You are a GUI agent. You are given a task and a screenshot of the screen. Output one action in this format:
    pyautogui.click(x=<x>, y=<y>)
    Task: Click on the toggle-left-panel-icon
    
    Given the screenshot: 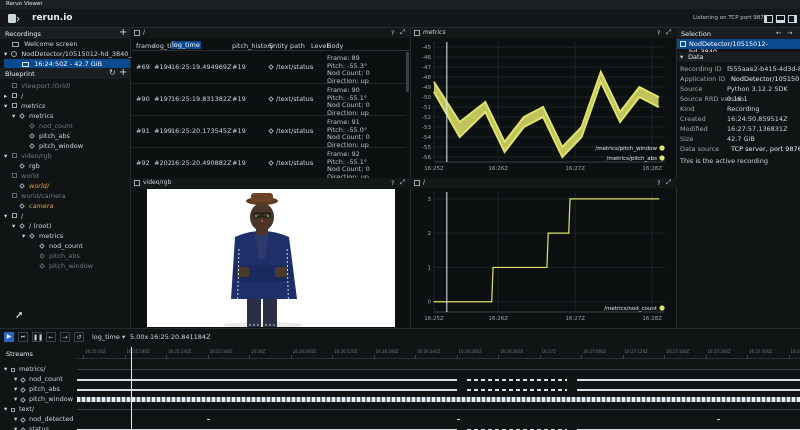 What is the action you would take?
    pyautogui.click(x=768, y=19)
    